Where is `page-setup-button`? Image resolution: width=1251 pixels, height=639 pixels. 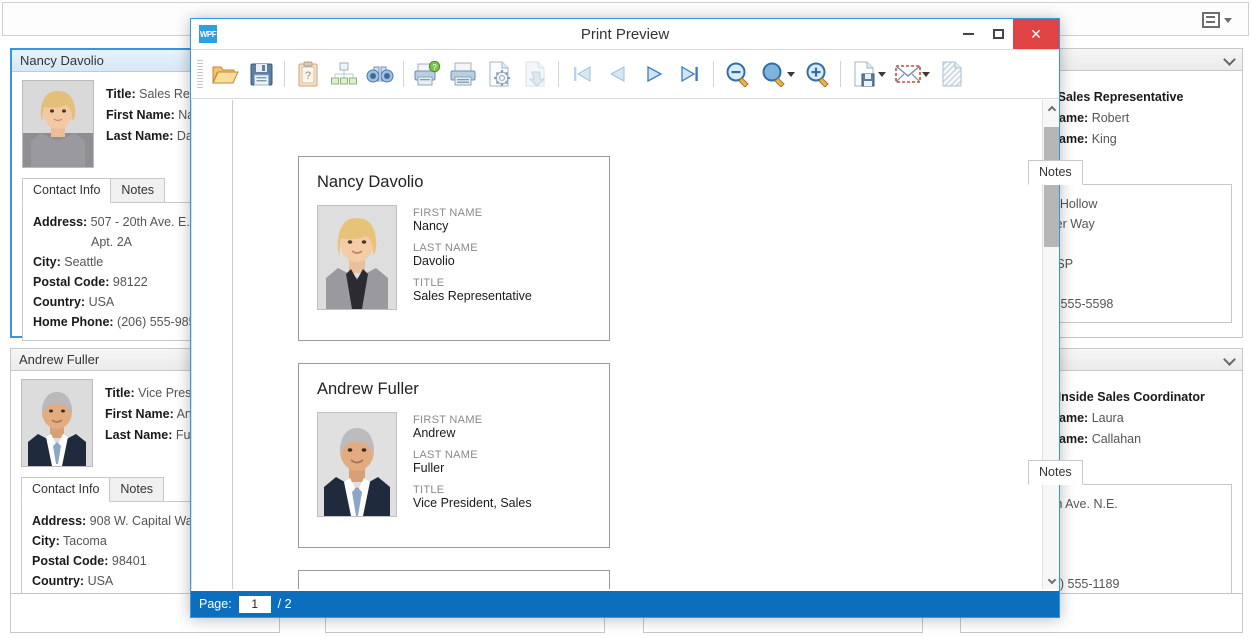 page-setup-button is located at coordinates (499, 74).